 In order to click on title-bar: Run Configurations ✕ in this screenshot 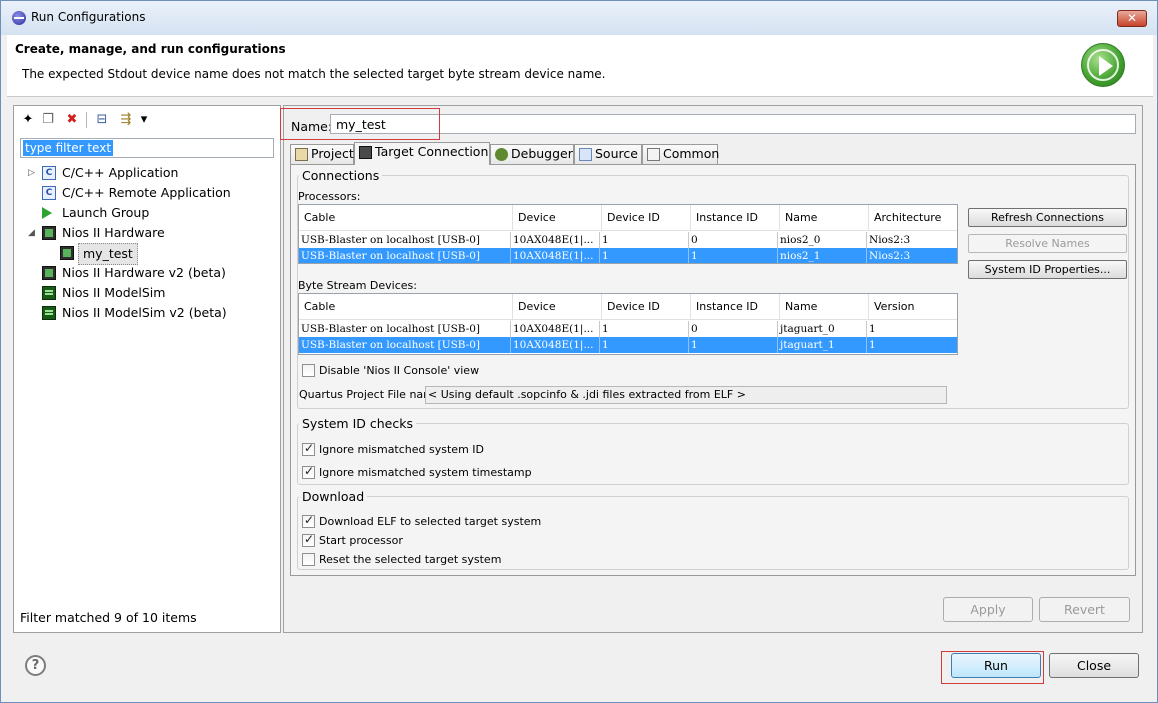, I will do `click(579, 18)`.